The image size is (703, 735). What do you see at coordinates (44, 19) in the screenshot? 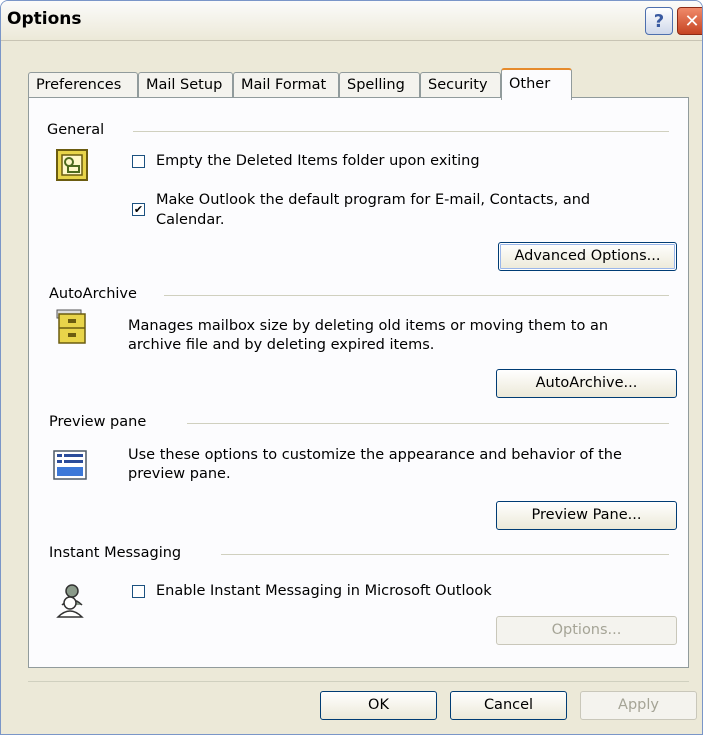
I see `window-title: Options` at bounding box center [44, 19].